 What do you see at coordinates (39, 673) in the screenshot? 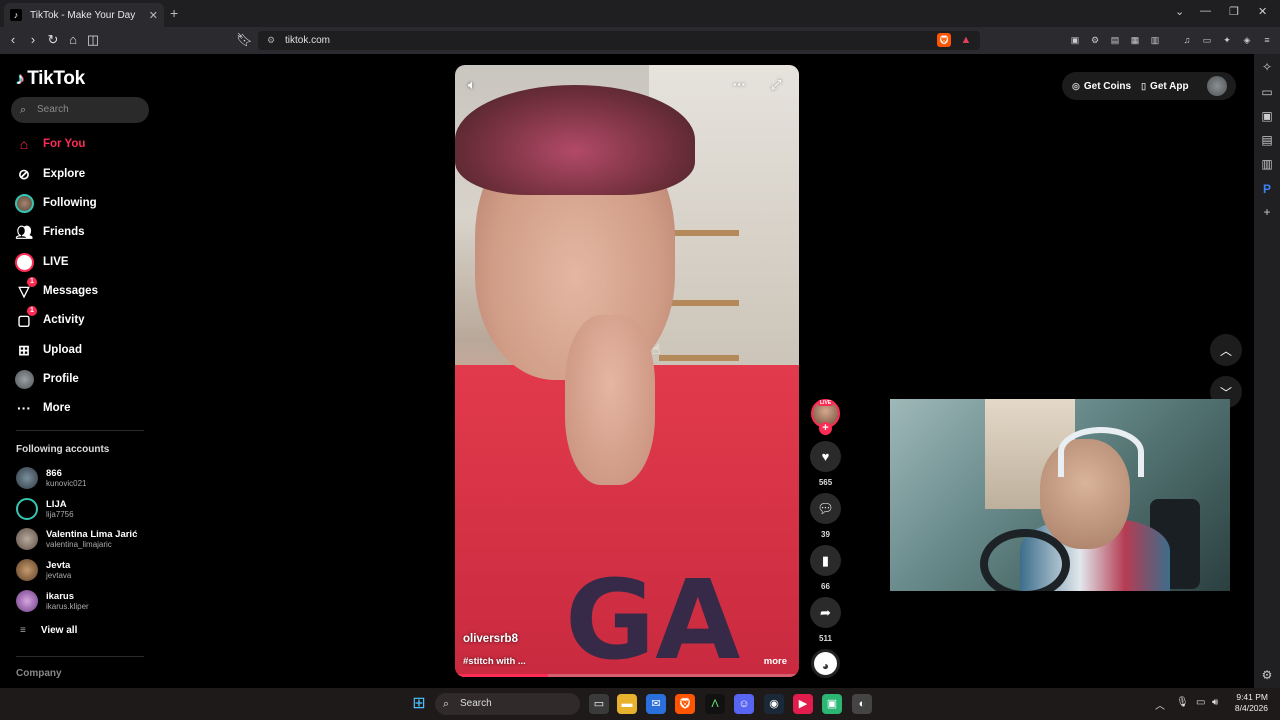
I see `company-link: Company` at bounding box center [39, 673].